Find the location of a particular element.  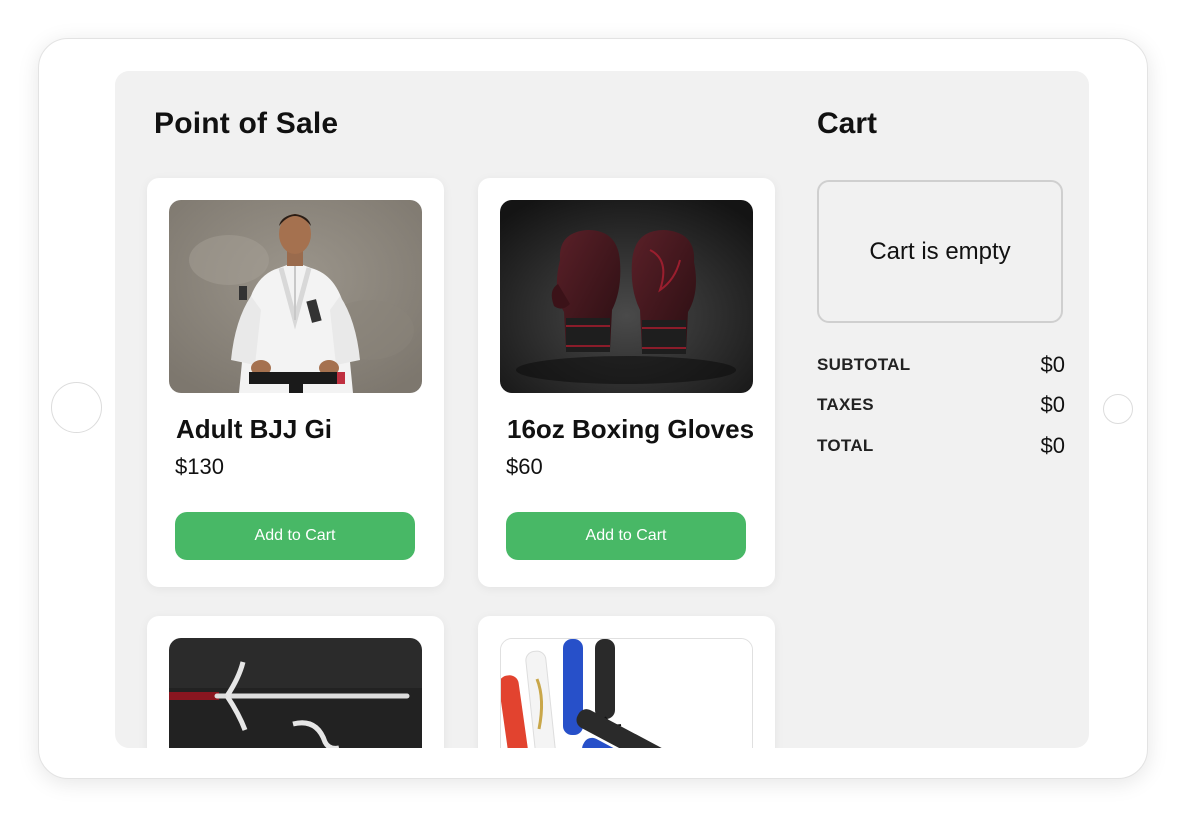

total-label: TOTAL is located at coordinates (845, 445).